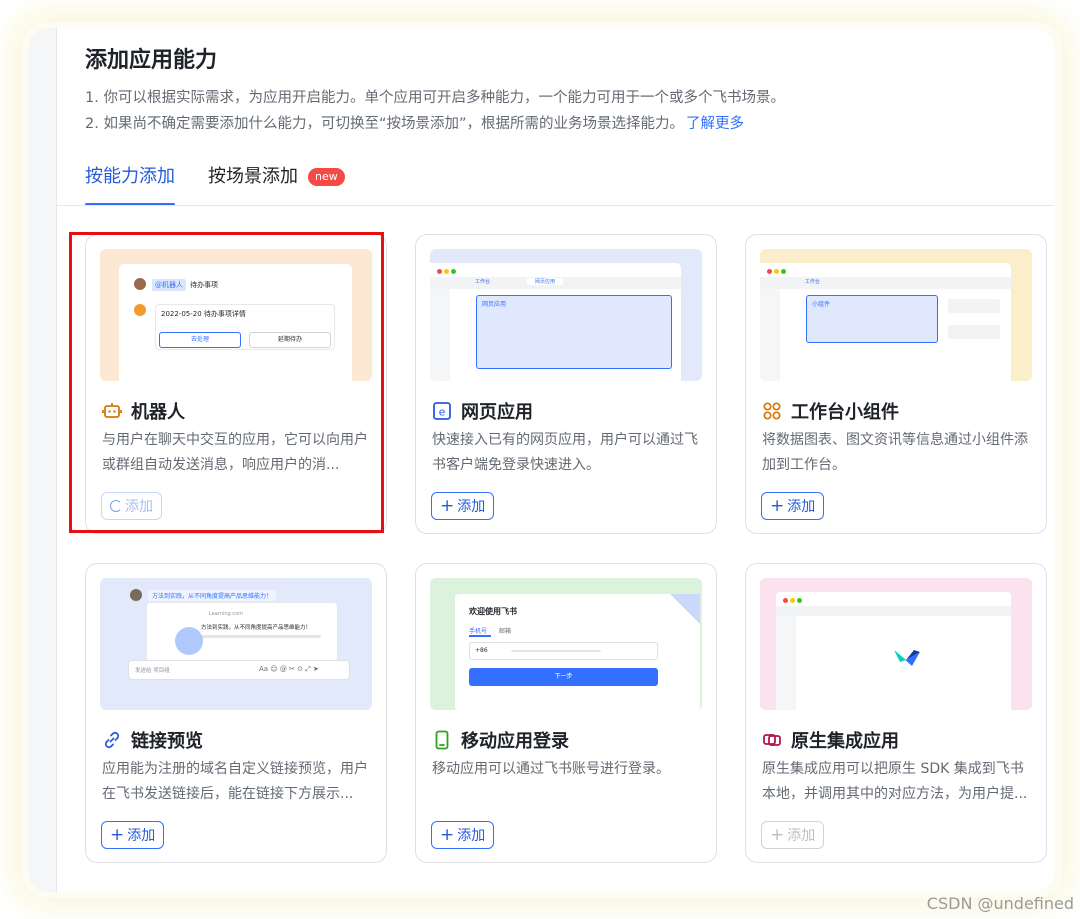  I want to click on robot-preview: @机器人 待办事项 2022-05-20 待办事项详情 去处理 延期待办, so click(236, 315).